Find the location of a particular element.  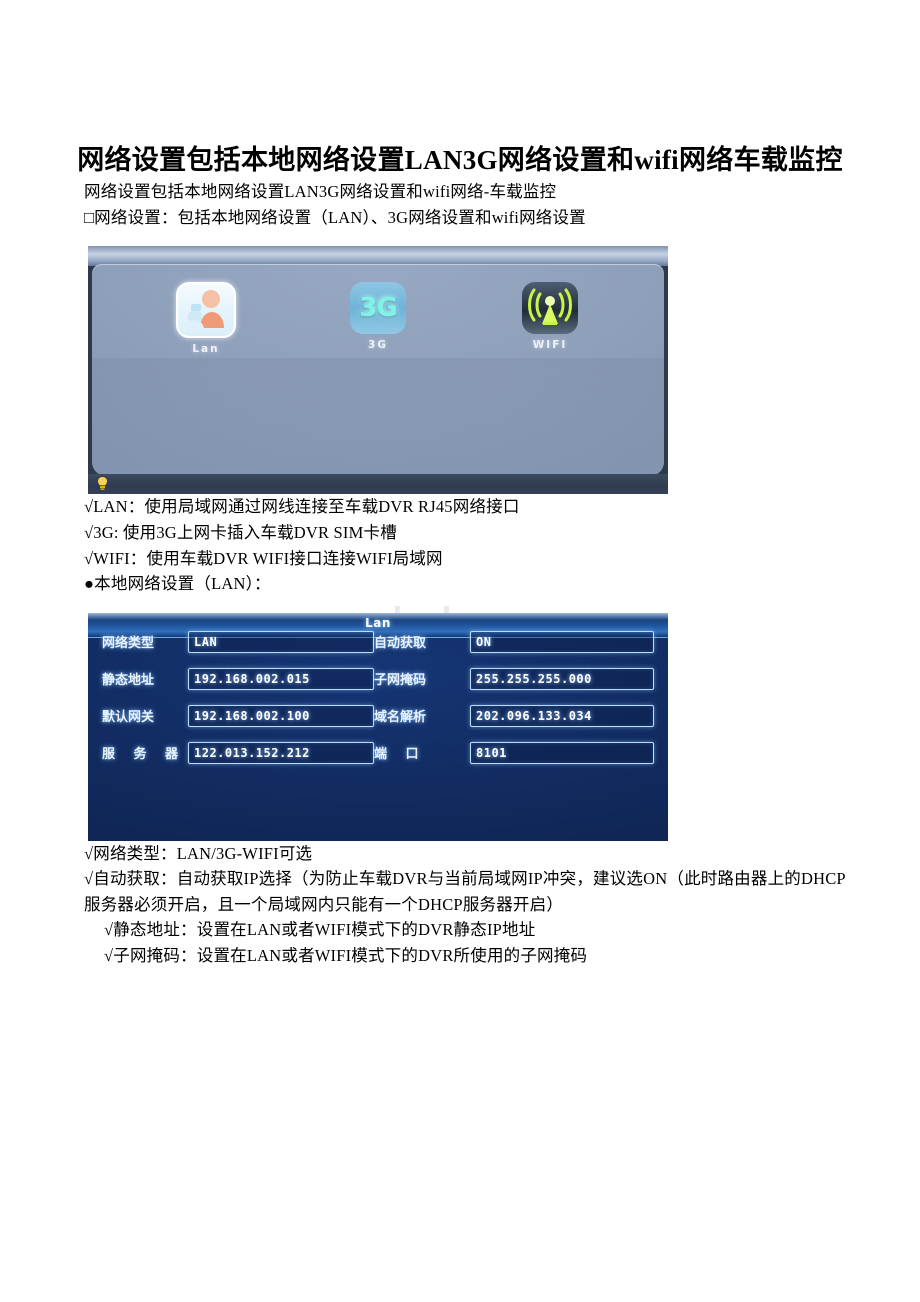

form-field-port: 端 口 8101 is located at coordinates (514, 752).